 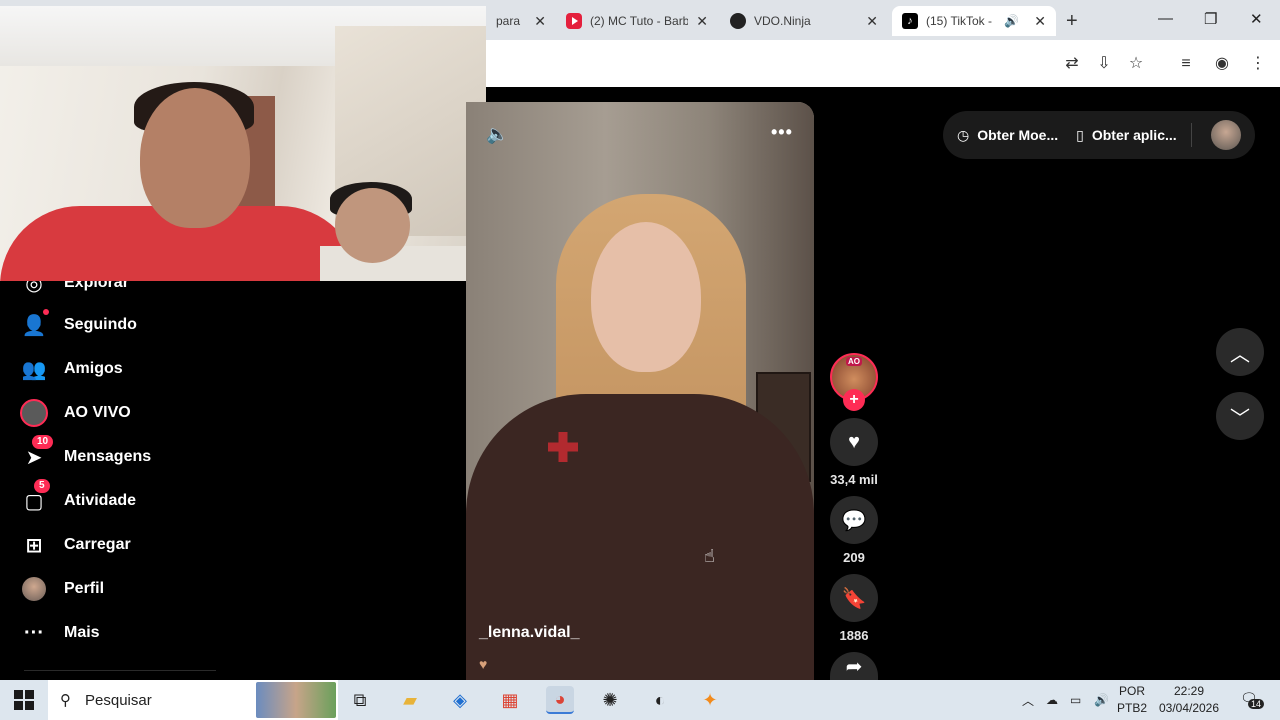 I want to click on volume-icon: 🔈, so click(x=497, y=134).